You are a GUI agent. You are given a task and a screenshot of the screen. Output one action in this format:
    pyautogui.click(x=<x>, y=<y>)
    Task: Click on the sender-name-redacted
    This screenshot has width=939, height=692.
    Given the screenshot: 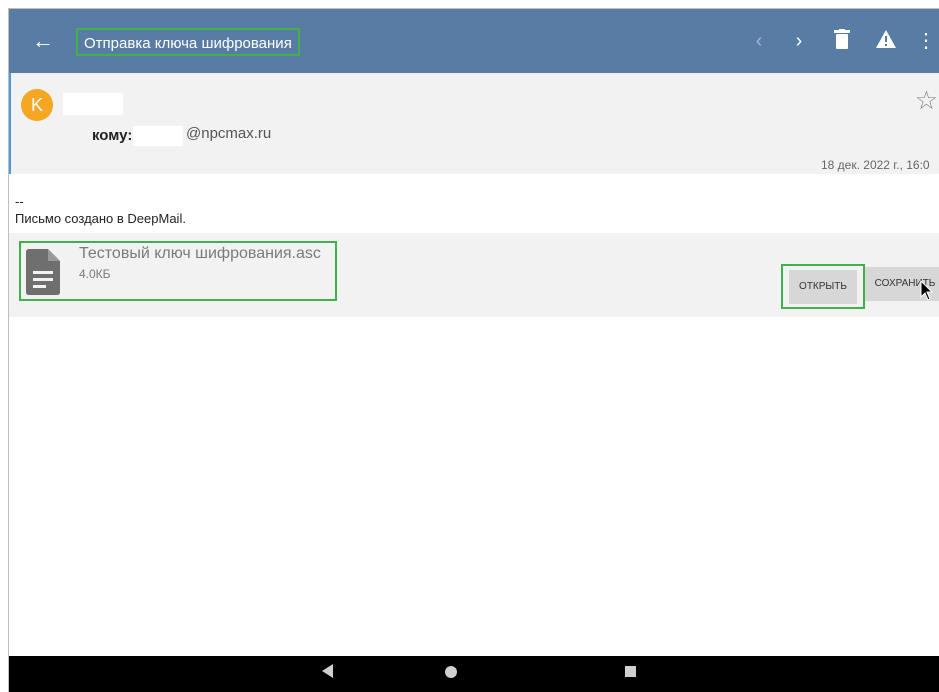 What is the action you would take?
    pyautogui.click(x=93, y=104)
    